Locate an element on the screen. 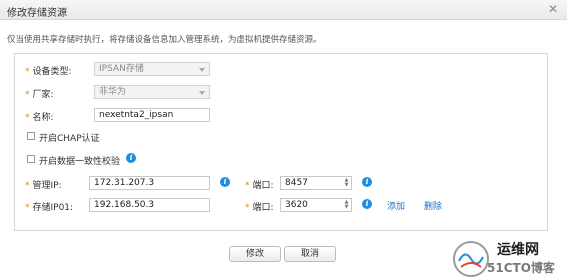  device-type-select: IPSAN存储 is located at coordinates (152, 69).